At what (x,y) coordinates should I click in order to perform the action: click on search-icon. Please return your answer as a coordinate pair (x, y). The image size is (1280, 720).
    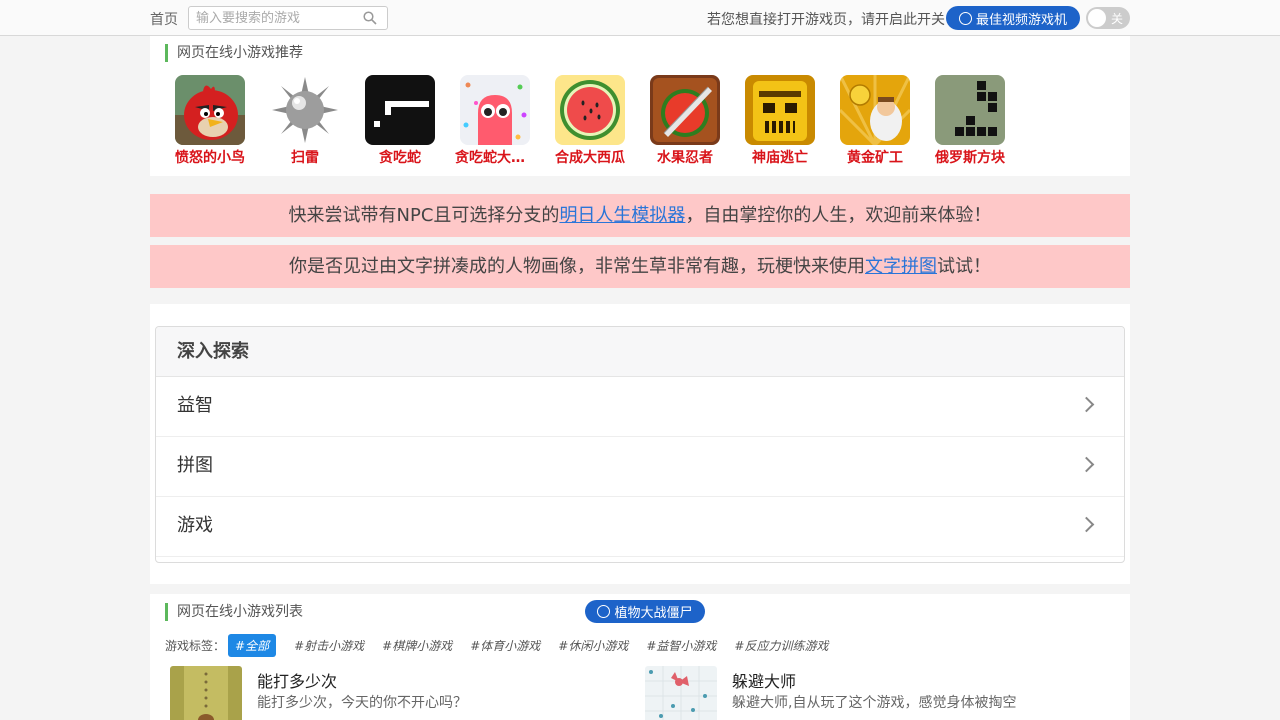
    Looking at the image, I should click on (370, 18).